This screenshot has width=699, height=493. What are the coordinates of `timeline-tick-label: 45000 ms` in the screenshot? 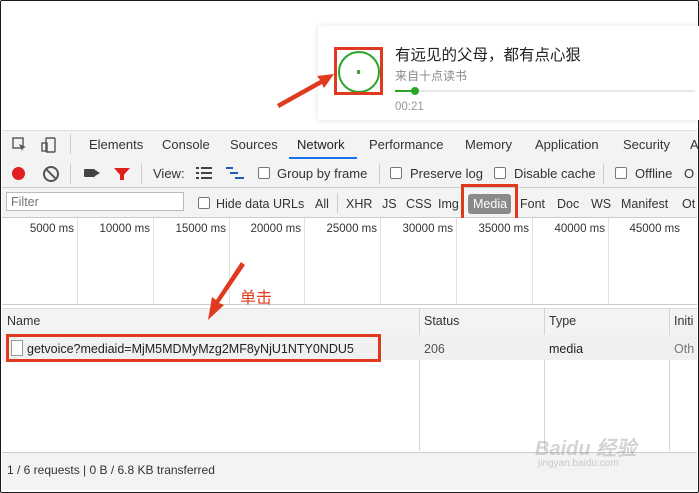 It's located at (654, 229).